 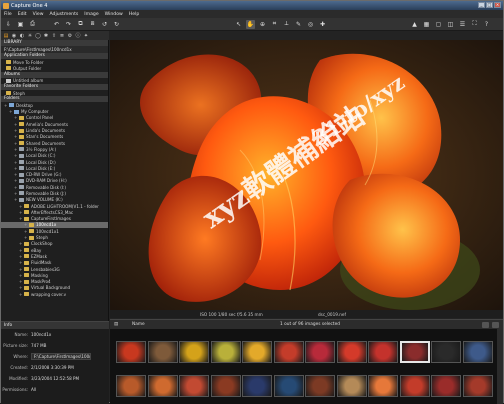 I want to click on library-tab-icon: ▤, so click(x=6, y=36).